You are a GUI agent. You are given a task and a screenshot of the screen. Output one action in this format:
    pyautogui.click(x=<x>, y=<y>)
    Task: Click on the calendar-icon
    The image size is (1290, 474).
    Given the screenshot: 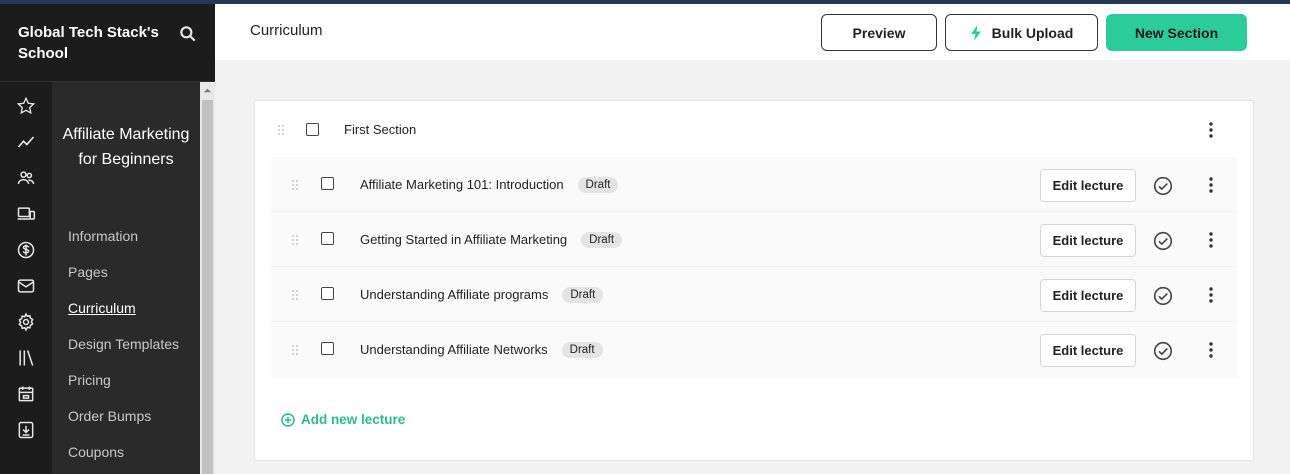 What is the action you would take?
    pyautogui.click(x=26, y=394)
    